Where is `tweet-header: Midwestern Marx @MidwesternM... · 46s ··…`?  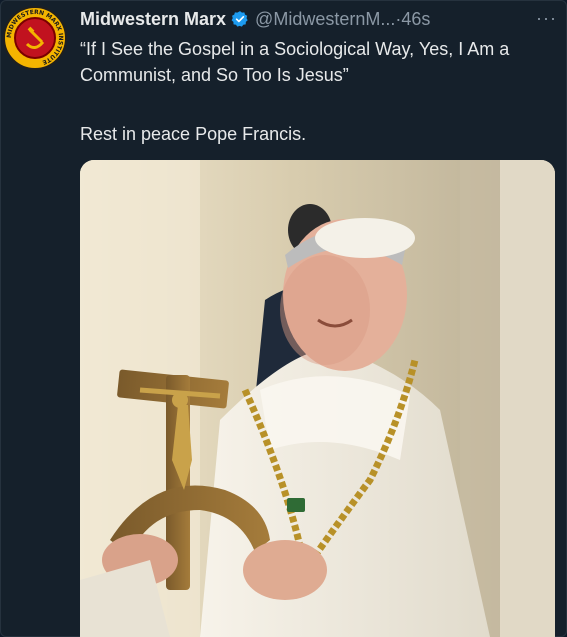
tweet-header: Midwestern Marx @MidwesternM... · 46s ··… is located at coordinates (318, 19).